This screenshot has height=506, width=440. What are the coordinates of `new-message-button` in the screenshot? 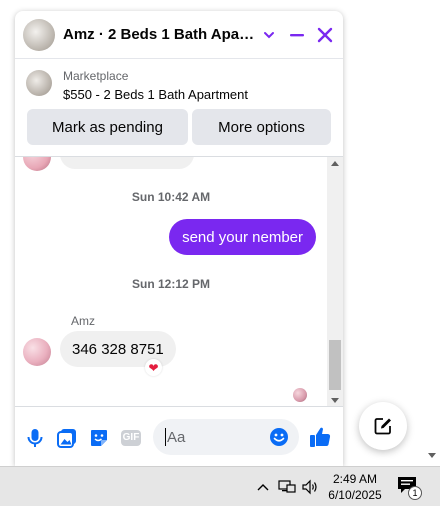 It's located at (383, 426).